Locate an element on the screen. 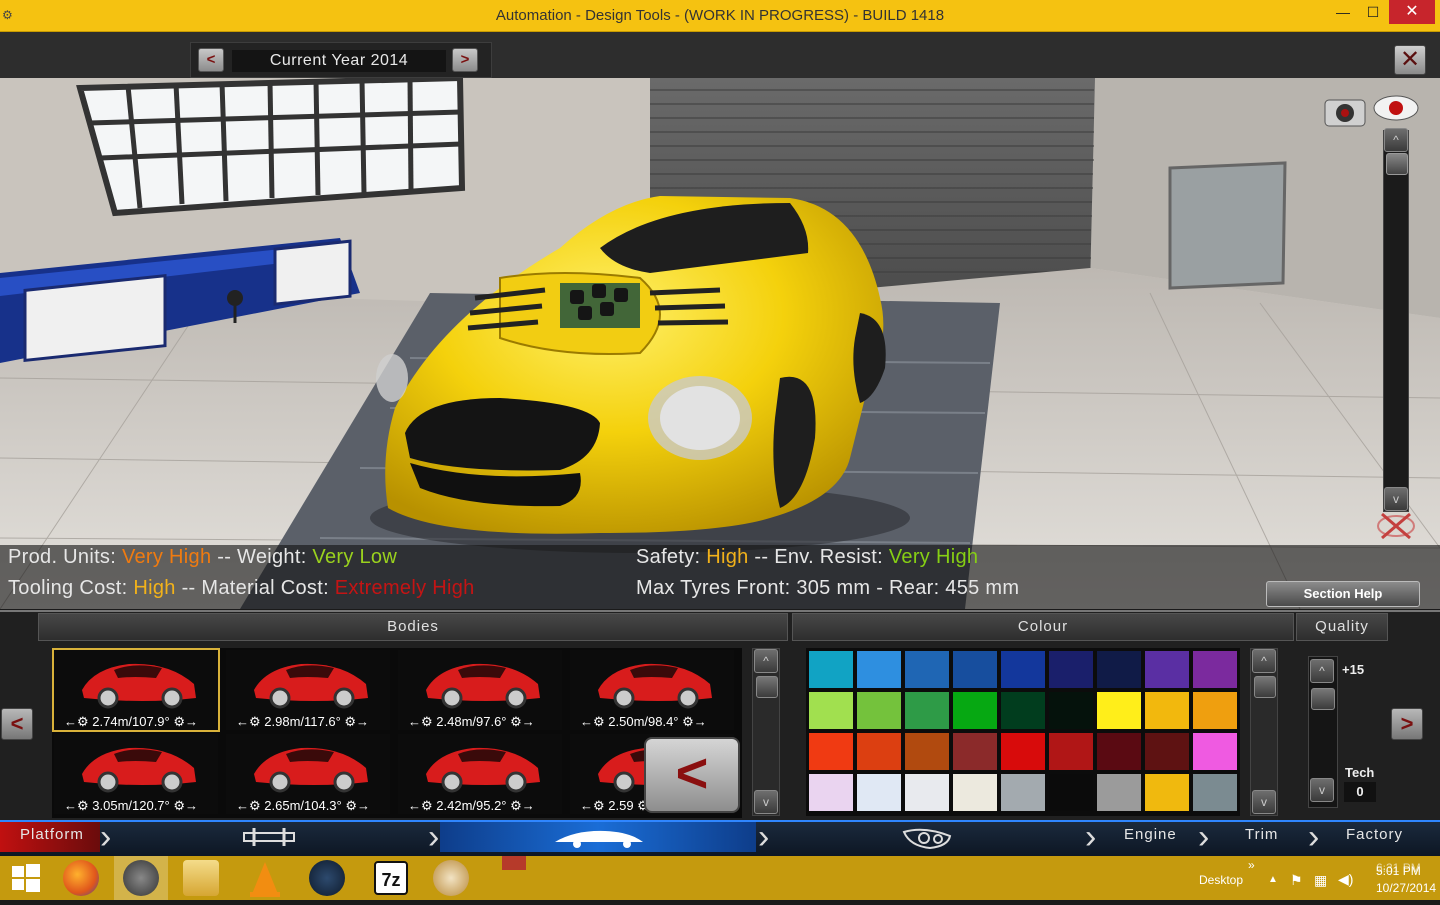  body-dimension-label: ←⚙ 2.48m/97.6° ⚙→ is located at coordinates (471, 721).